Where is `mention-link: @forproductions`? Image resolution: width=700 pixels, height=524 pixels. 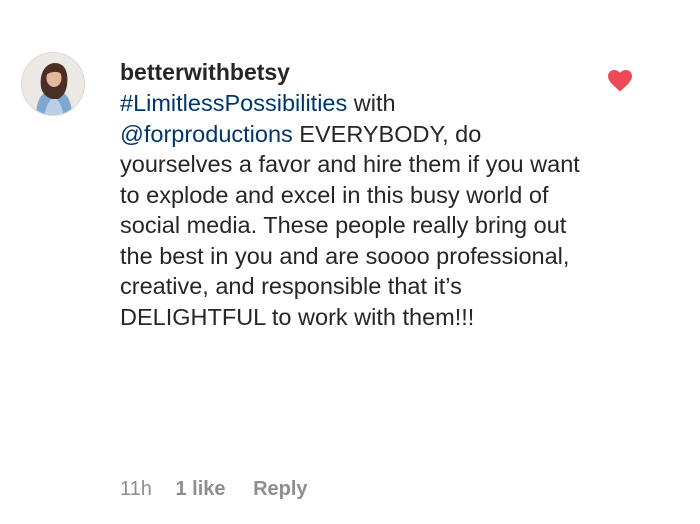 mention-link: @forproductions is located at coordinates (206, 134).